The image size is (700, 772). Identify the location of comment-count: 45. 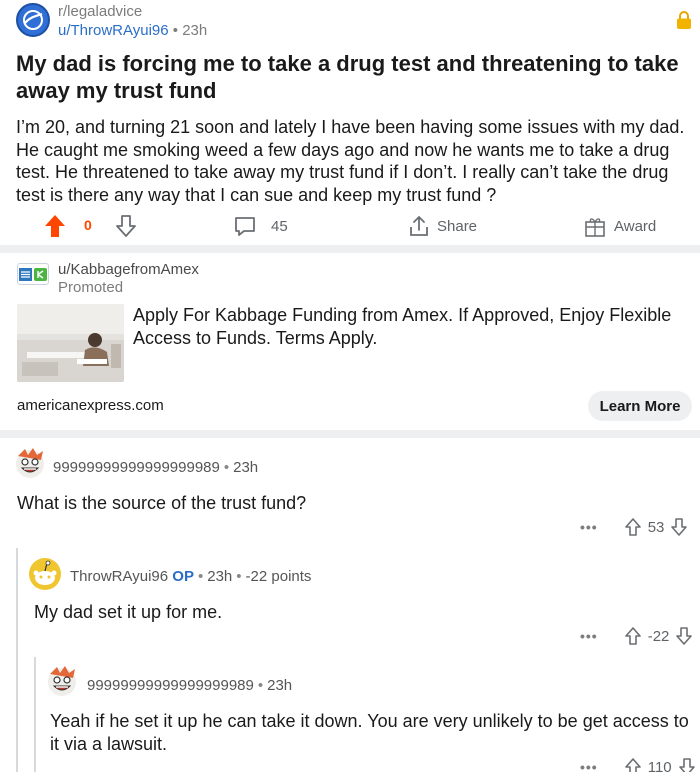
(279, 226).